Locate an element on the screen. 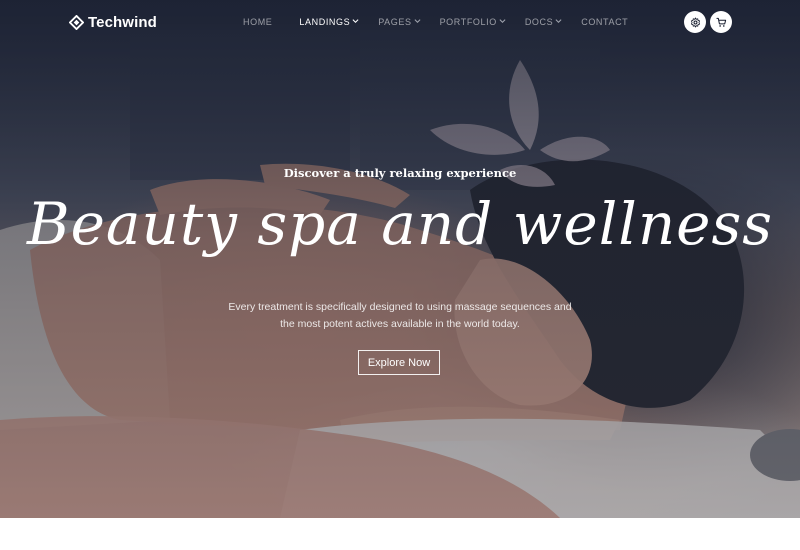 The image size is (800, 550). brand-logo: Techwind is located at coordinates (113, 22).